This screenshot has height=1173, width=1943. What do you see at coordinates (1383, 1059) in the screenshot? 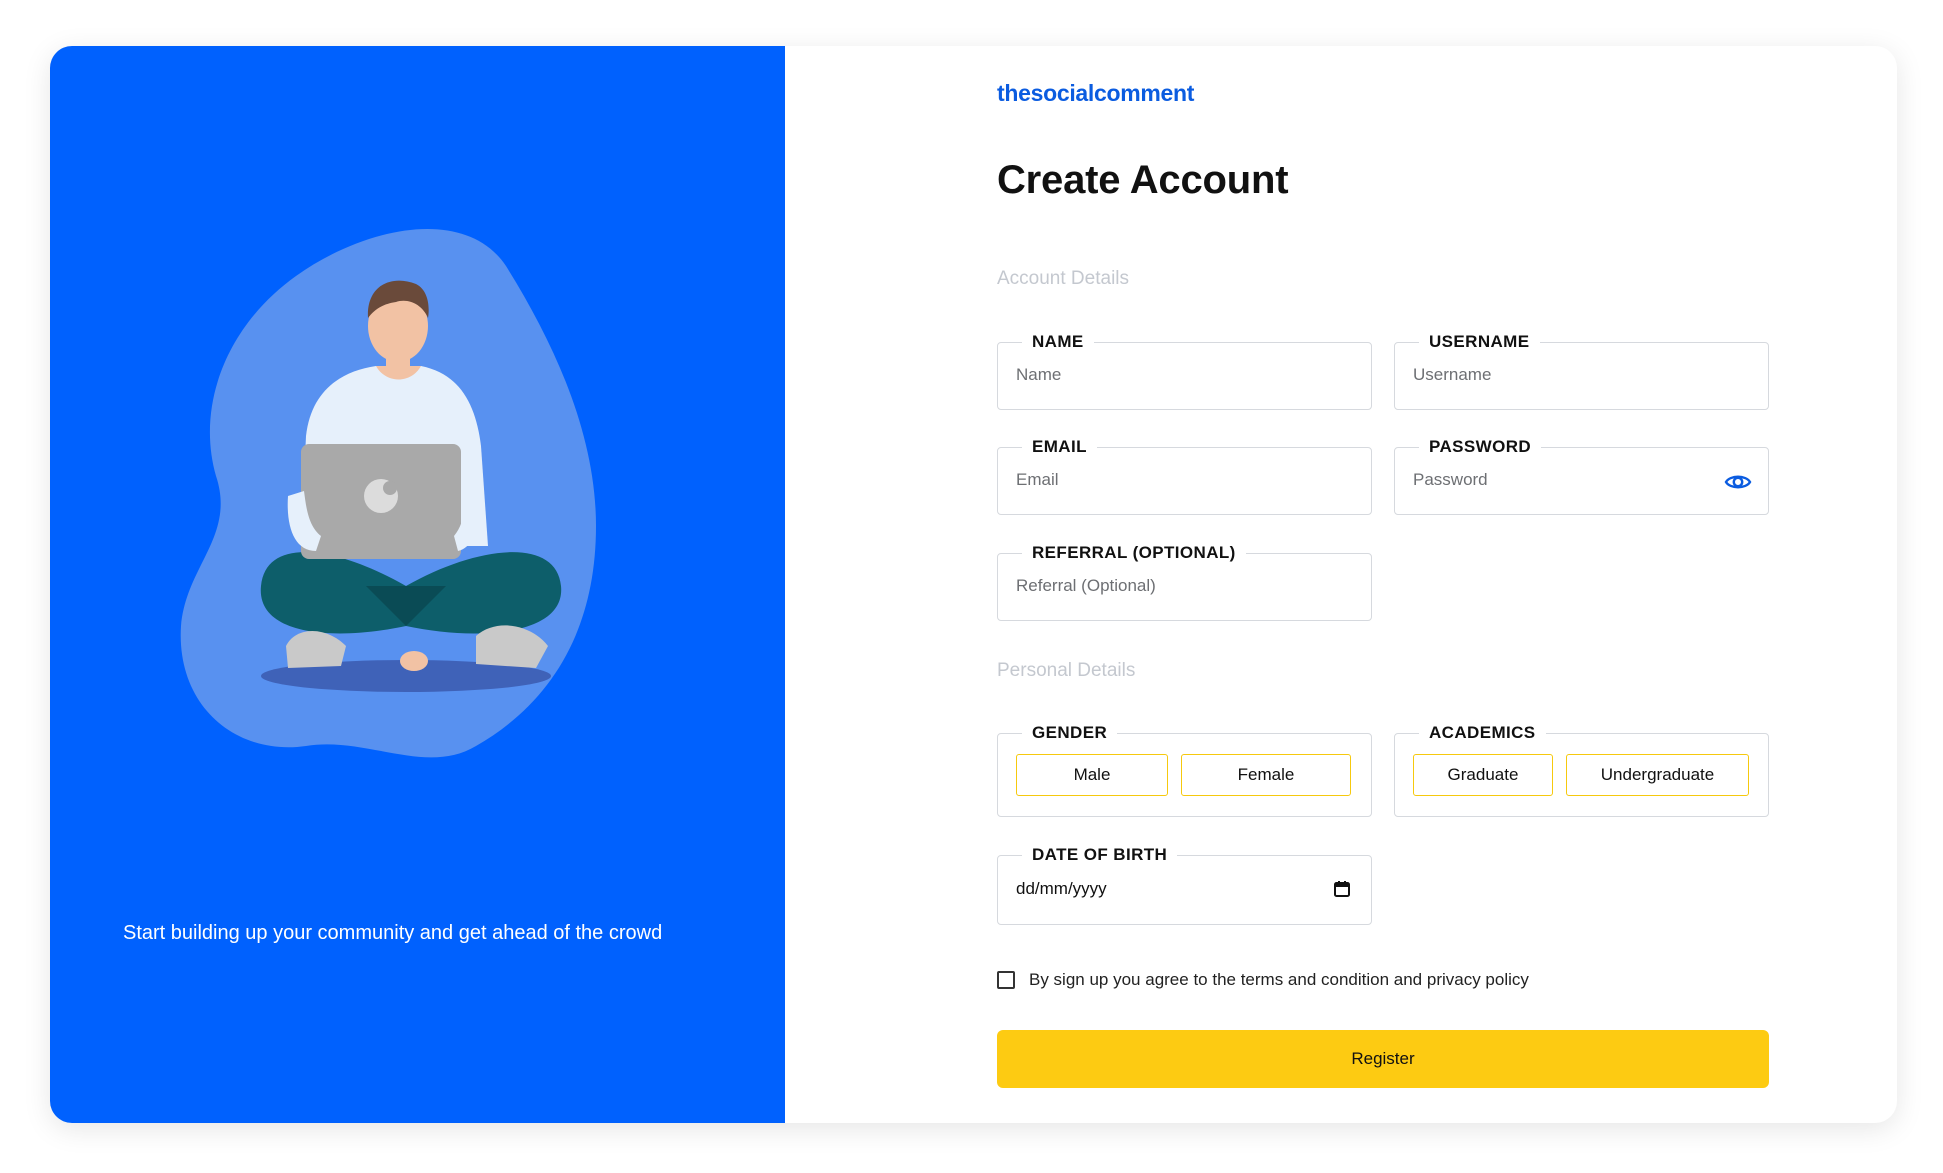
I see `register-button: Register` at bounding box center [1383, 1059].